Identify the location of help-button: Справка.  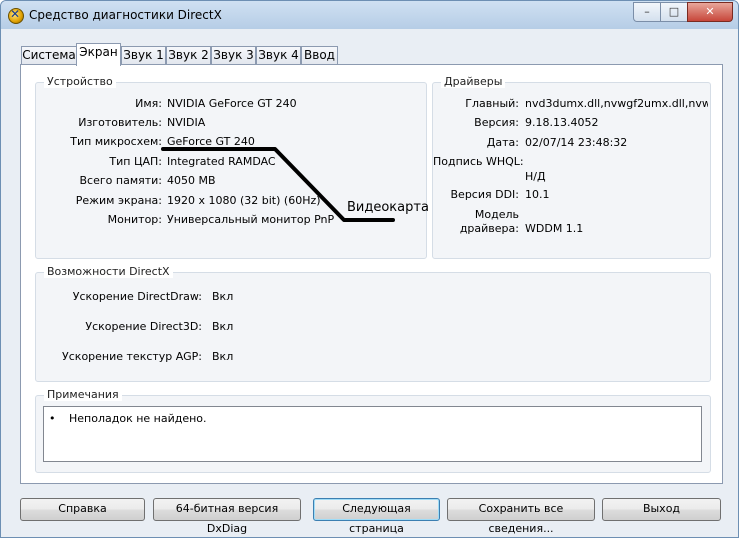
(82, 509).